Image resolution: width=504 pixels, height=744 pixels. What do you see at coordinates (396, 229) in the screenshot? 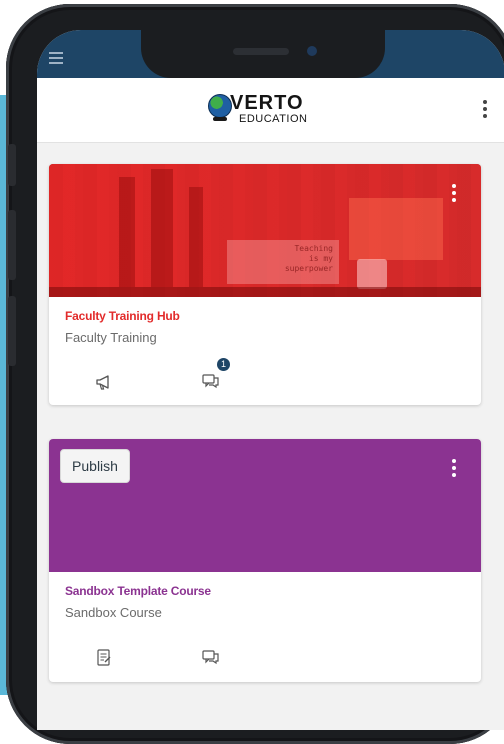
I see `poster-shape` at bounding box center [396, 229].